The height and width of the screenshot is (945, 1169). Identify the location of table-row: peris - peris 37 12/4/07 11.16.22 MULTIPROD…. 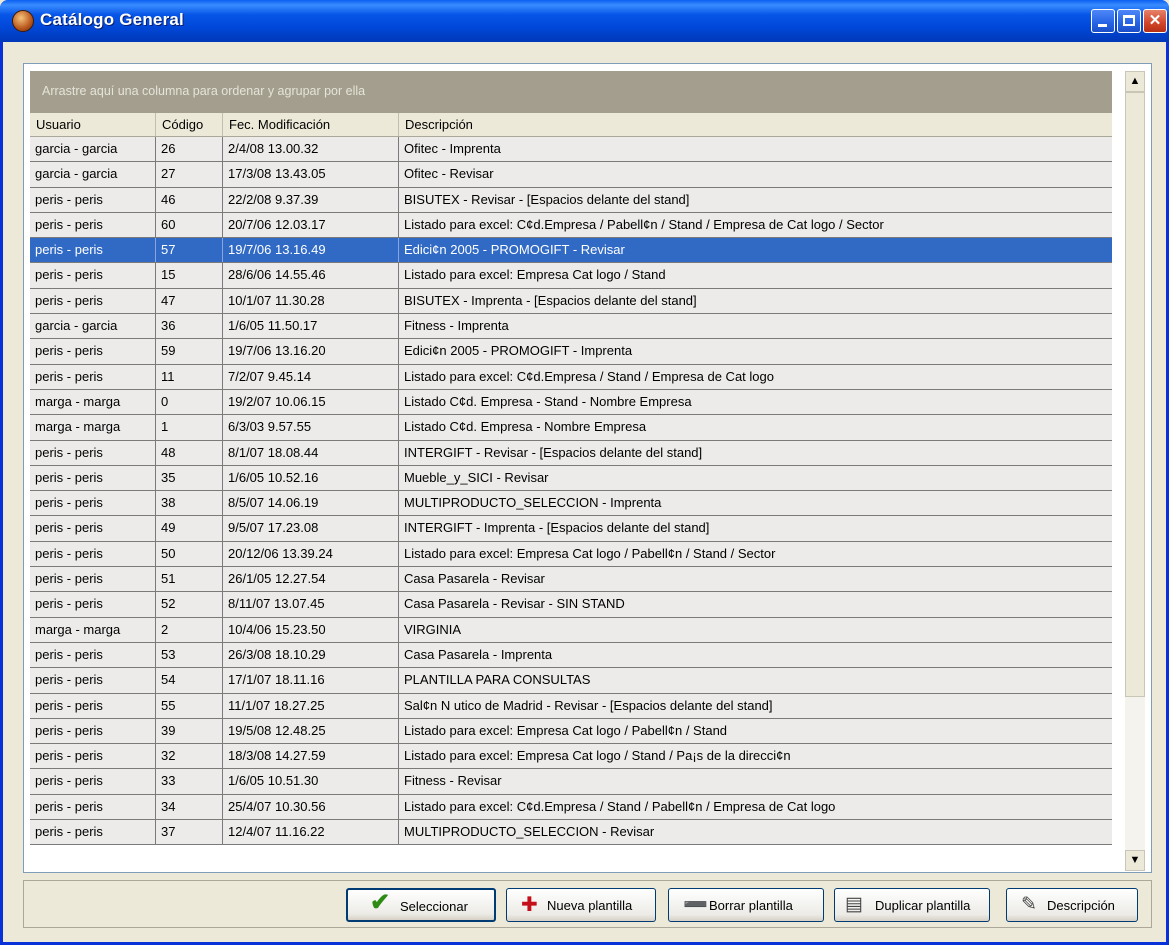
(571, 833).